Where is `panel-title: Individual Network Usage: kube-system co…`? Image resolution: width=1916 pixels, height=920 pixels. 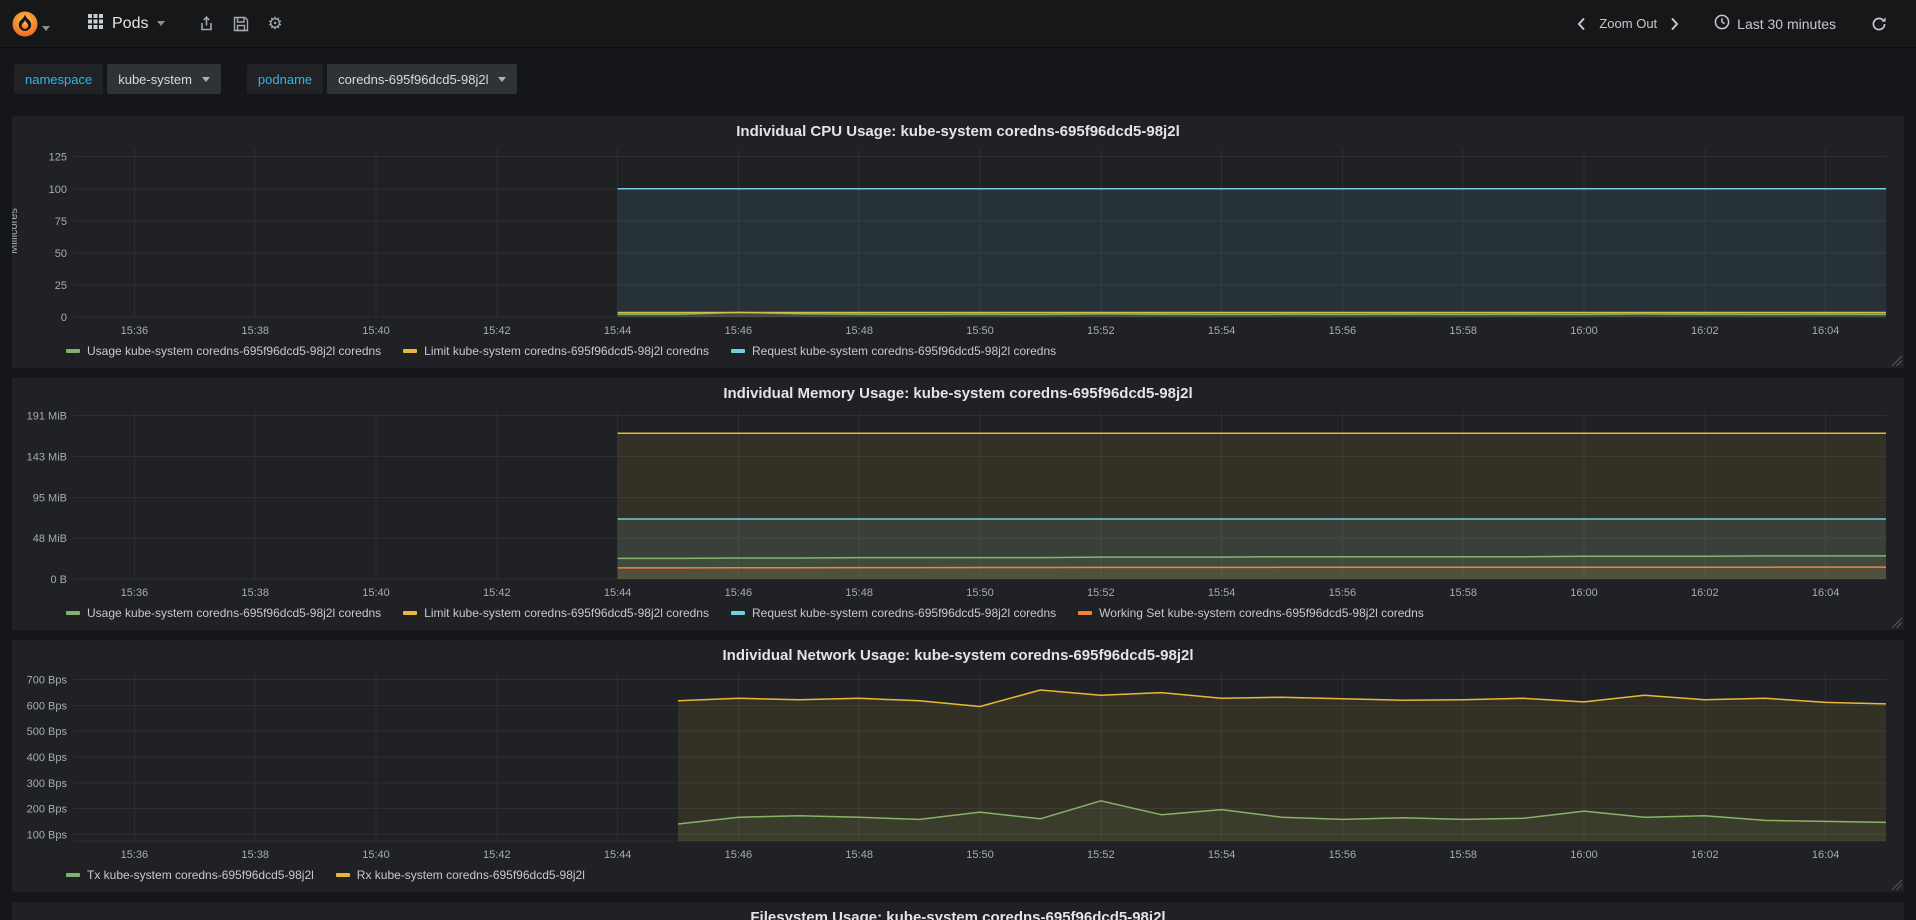
panel-title: Individual Network Usage: kube-system co… is located at coordinates (958, 654).